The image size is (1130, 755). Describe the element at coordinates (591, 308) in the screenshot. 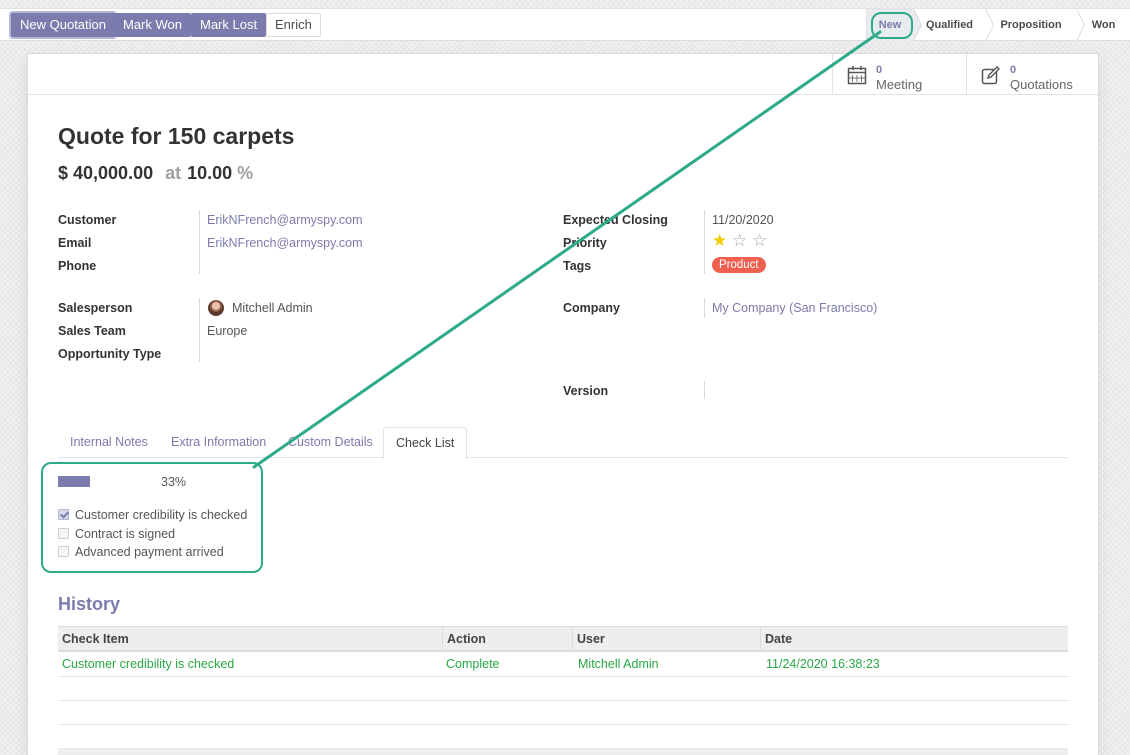

I see `company-label: Company` at that location.